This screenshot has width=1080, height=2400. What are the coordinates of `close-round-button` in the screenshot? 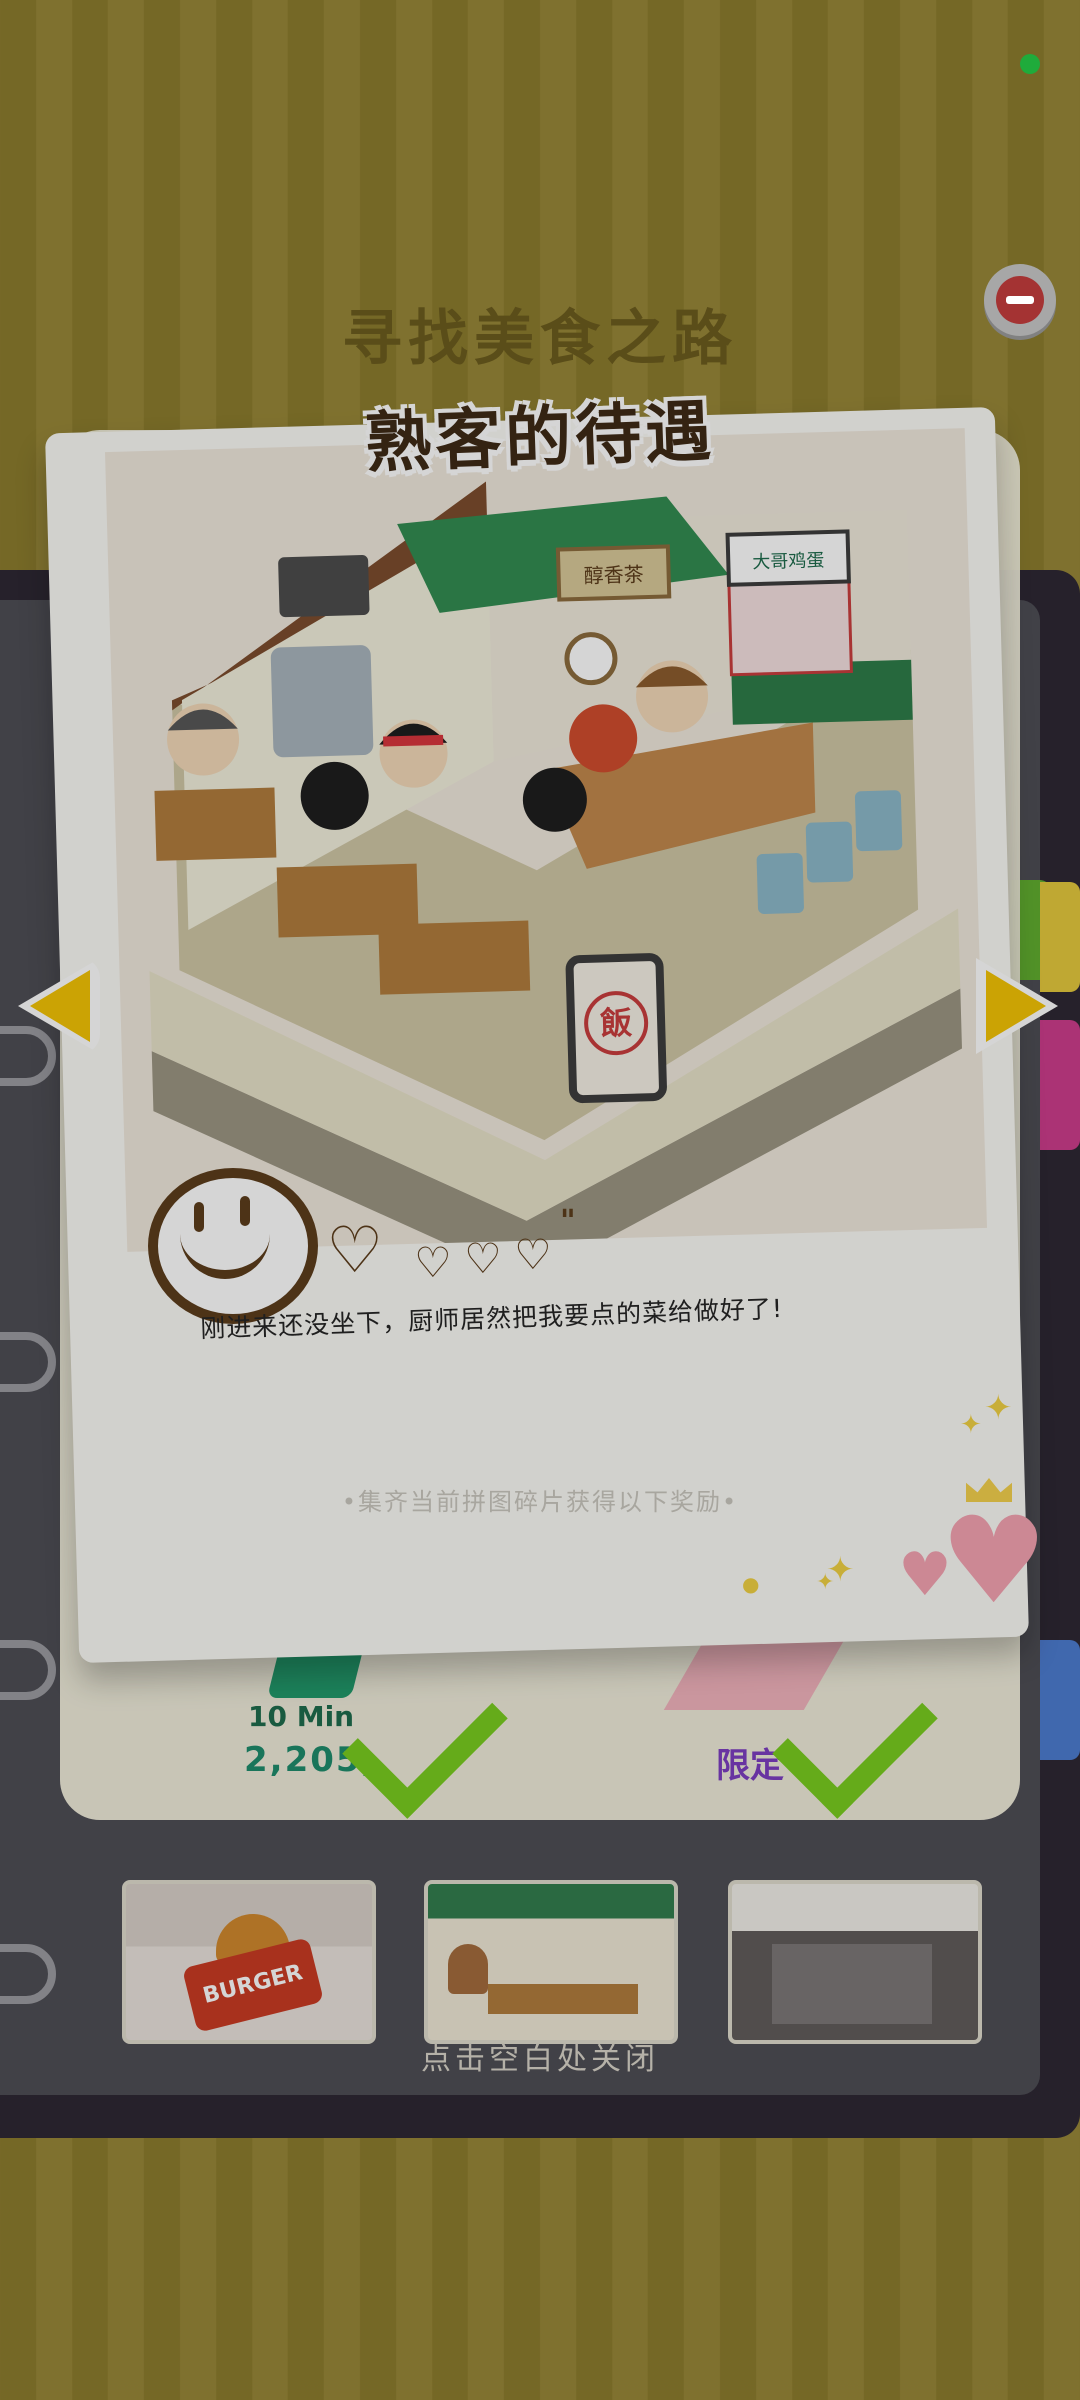 It's located at (1020, 300).